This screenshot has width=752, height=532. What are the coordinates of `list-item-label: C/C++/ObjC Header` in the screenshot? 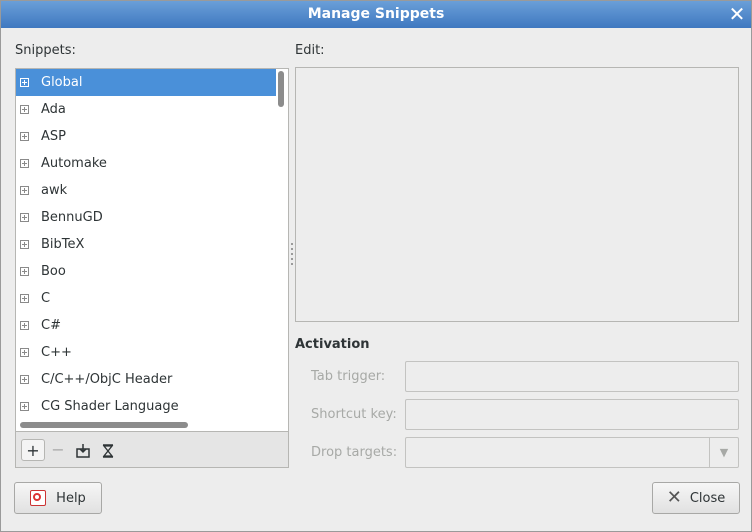 It's located at (107, 379).